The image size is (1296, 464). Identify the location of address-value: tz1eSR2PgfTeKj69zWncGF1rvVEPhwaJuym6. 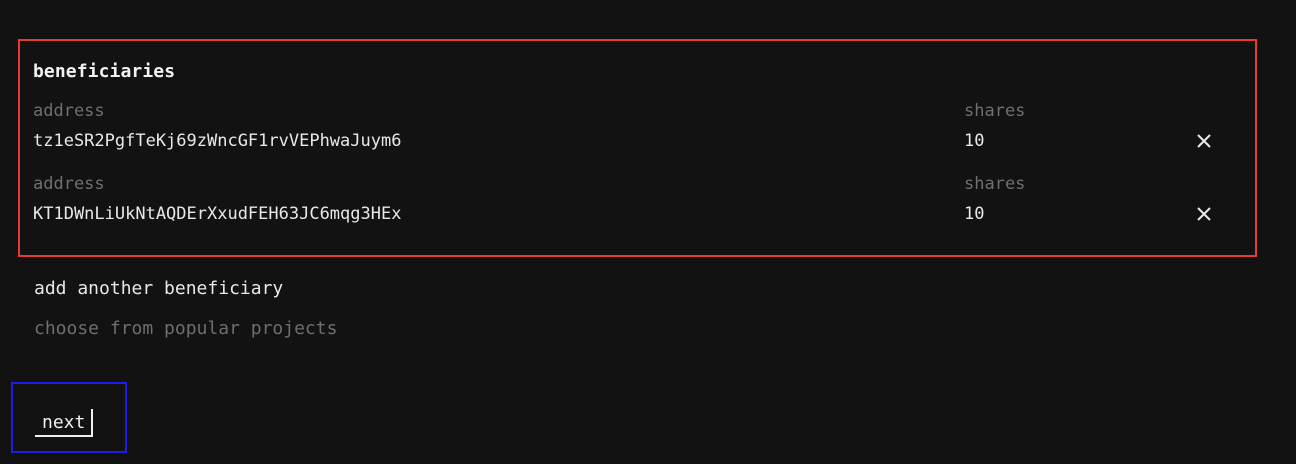
(217, 141).